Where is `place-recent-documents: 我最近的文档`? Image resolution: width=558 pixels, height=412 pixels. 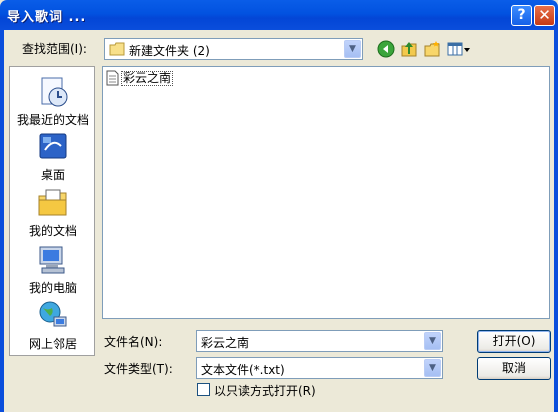
place-recent-documents: 我最近的文档 is located at coordinates (53, 101).